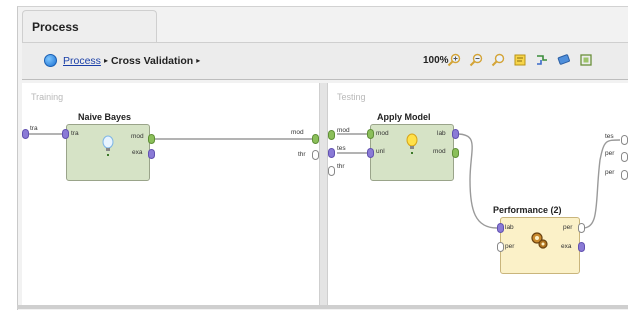  I want to click on performance-port-per-in-label: per, so click(510, 246).